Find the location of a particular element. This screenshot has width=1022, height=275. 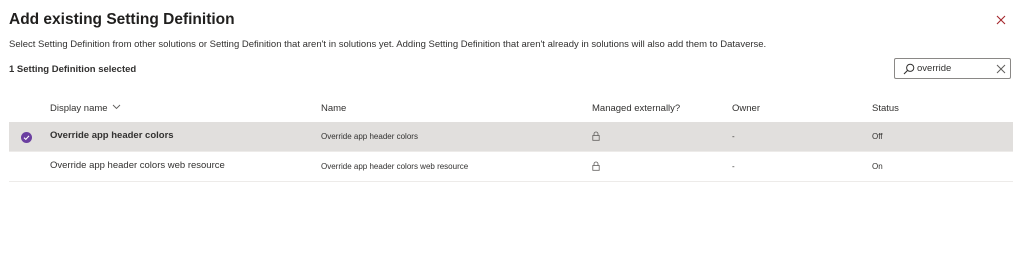

column-header-managed-externally: Managed externally? is located at coordinates (636, 109).